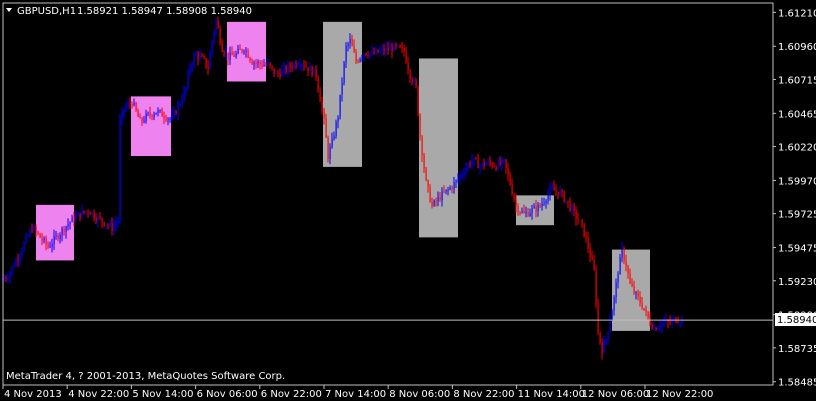 The height and width of the screenshot is (401, 816). I want to click on highlight-box-pink, so click(151, 126).